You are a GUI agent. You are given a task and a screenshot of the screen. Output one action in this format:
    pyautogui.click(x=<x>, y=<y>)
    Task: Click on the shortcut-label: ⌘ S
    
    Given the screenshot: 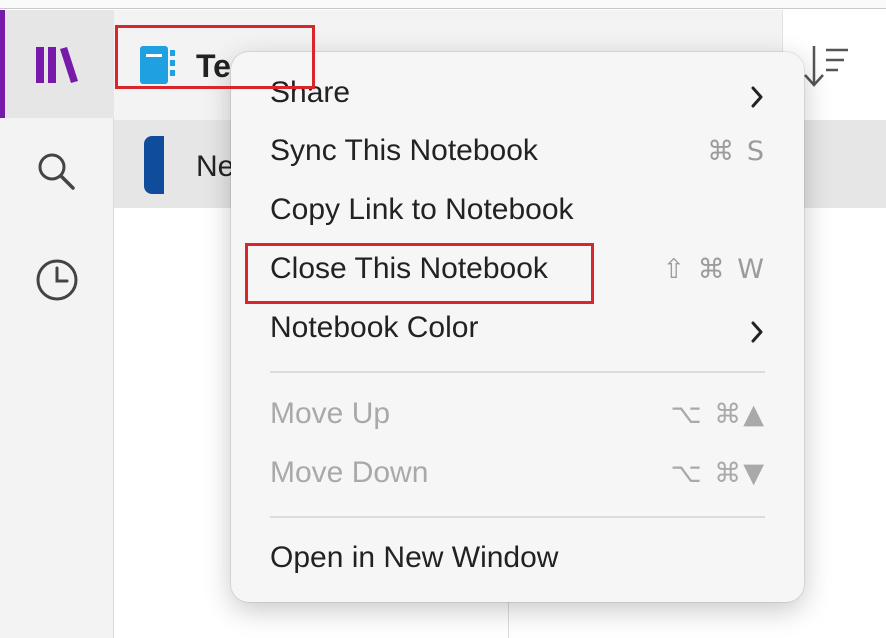 What is the action you would take?
    pyautogui.click(x=736, y=151)
    